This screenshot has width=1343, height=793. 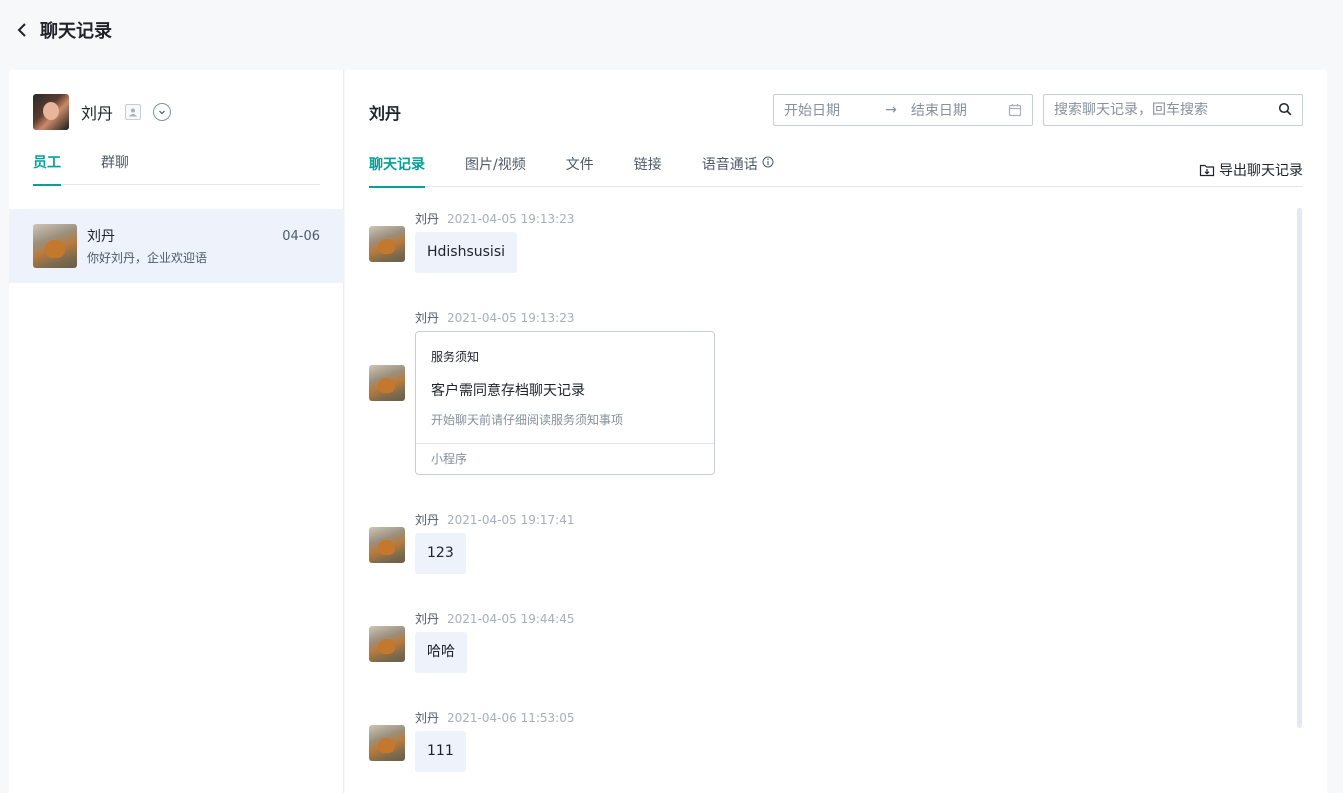 What do you see at coordinates (495, 165) in the screenshot?
I see `tab-label: 图片/视频` at bounding box center [495, 165].